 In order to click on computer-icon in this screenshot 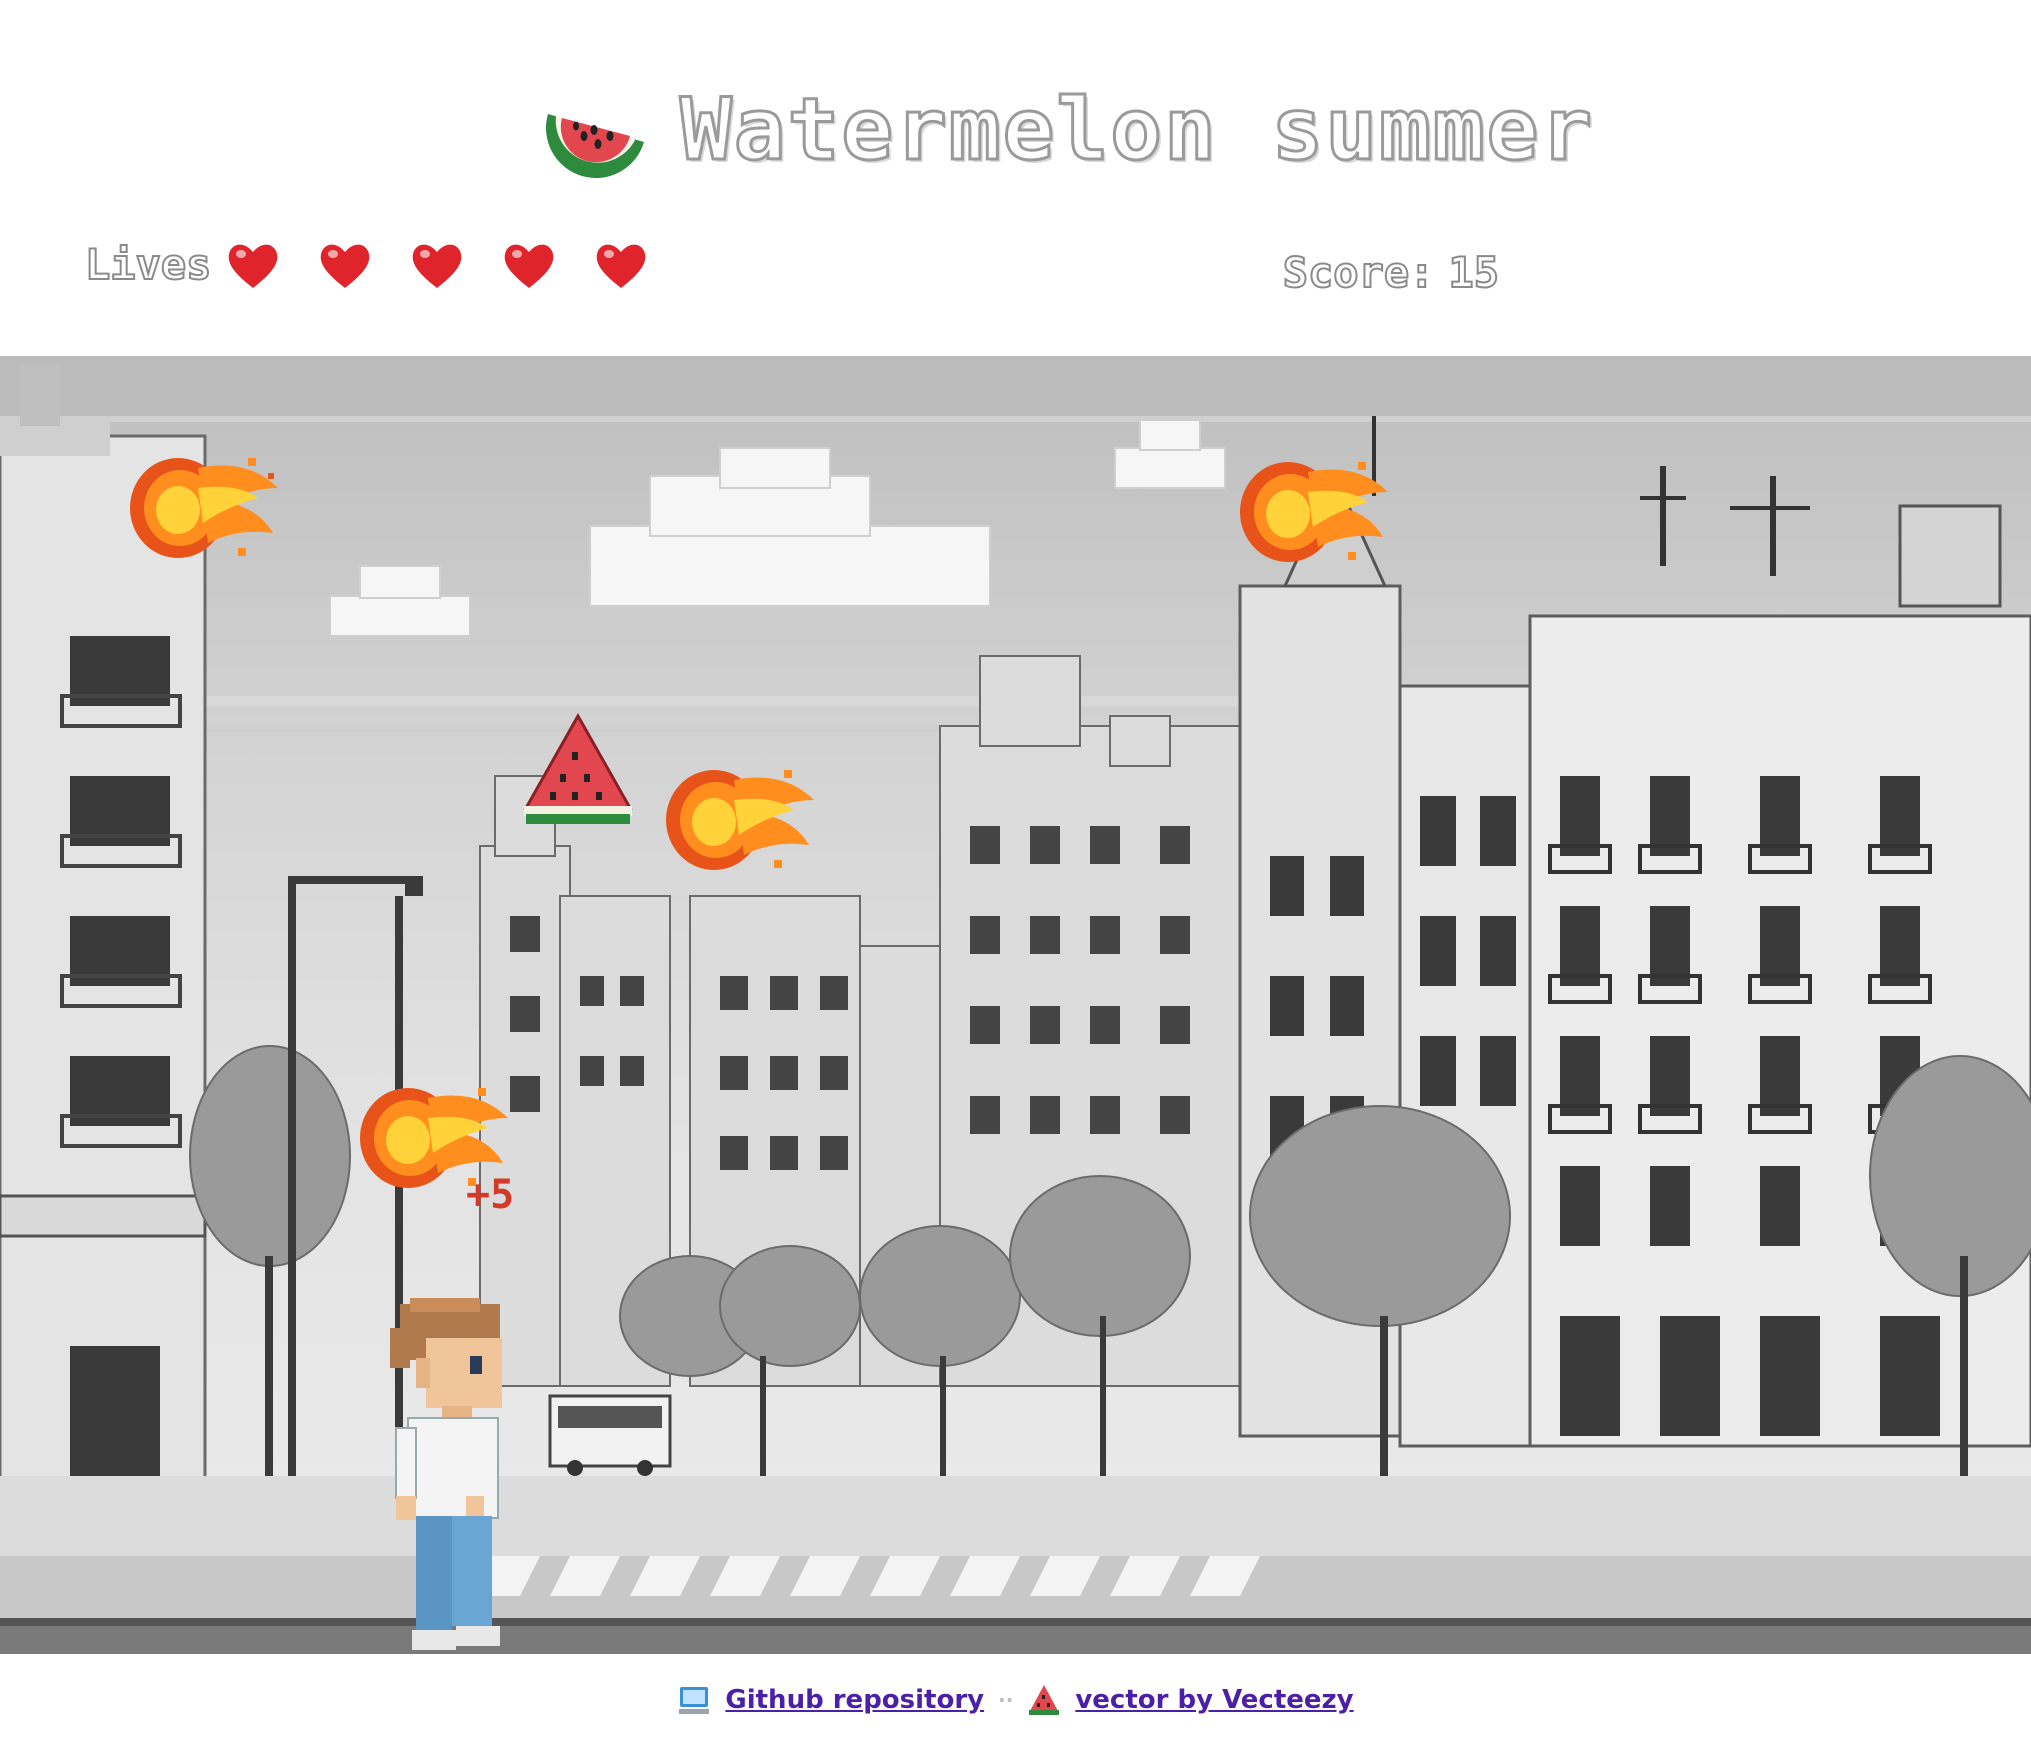, I will do `click(694, 1700)`.